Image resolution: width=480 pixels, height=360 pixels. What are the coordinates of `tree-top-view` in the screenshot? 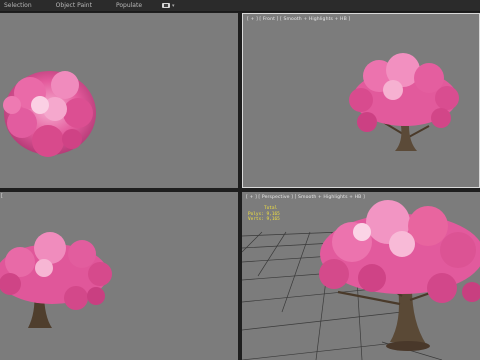 It's located at (49, 114).